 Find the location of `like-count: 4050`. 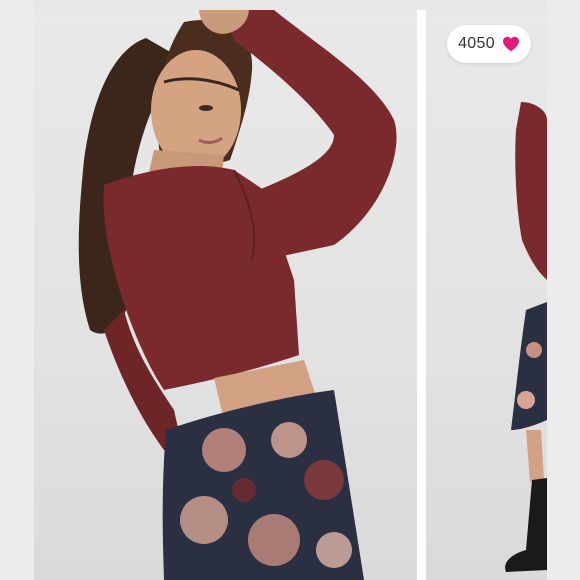

like-count: 4050 is located at coordinates (476, 43).